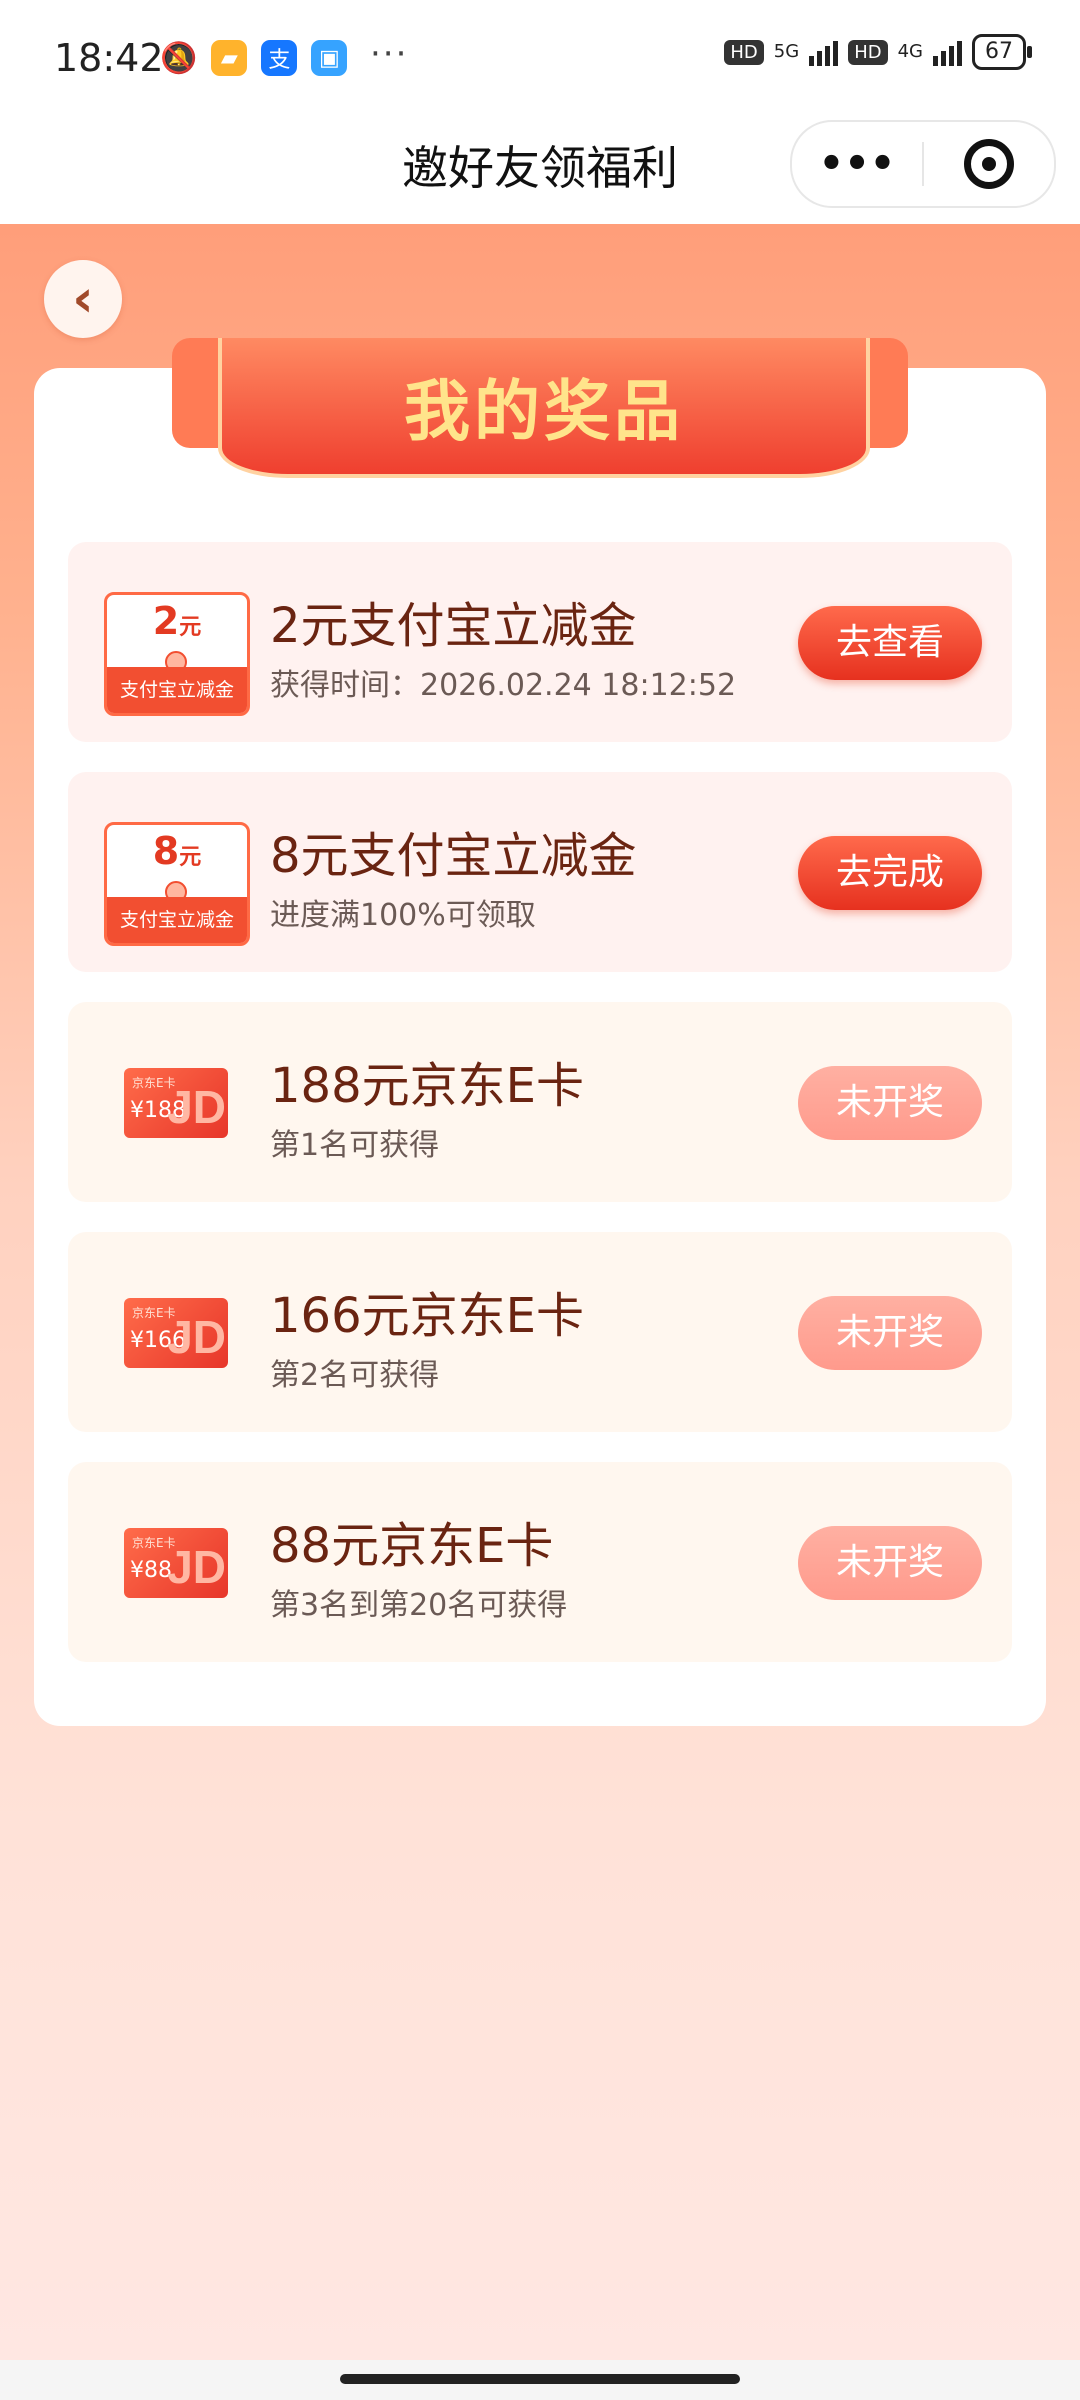  I want to click on list-item: 京东E卡 ¥188 JD 188元京东E卡 第1名可获得 未开奖, so click(540, 1102).